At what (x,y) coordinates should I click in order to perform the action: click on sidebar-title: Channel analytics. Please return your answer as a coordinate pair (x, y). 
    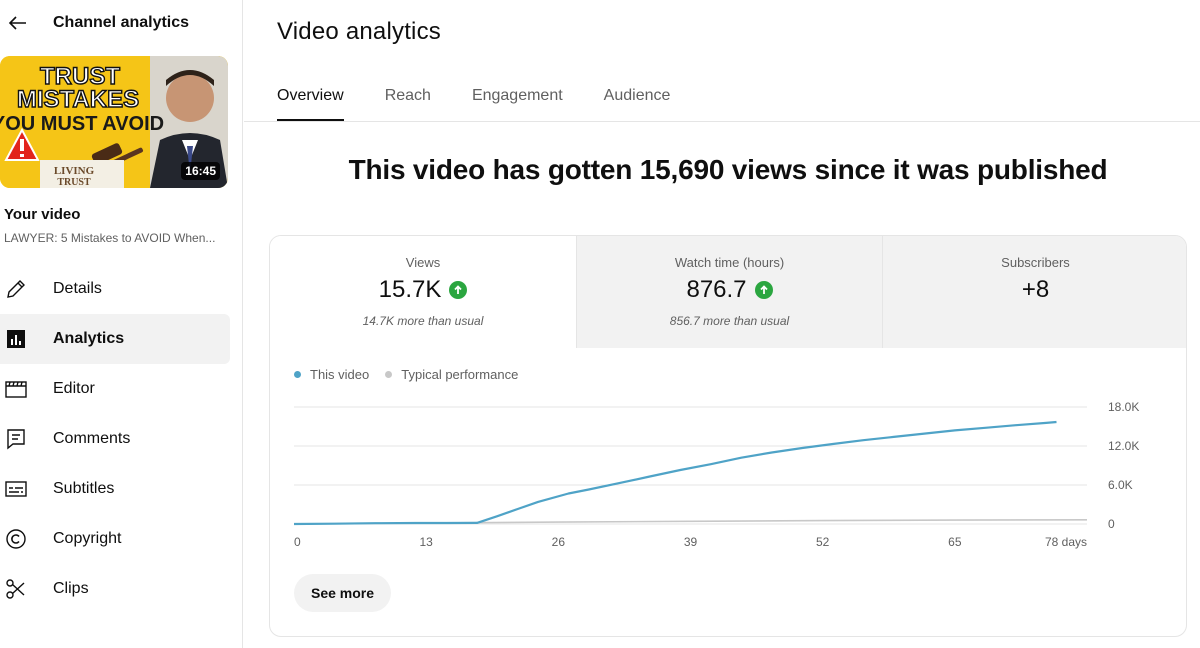
    Looking at the image, I should click on (121, 22).